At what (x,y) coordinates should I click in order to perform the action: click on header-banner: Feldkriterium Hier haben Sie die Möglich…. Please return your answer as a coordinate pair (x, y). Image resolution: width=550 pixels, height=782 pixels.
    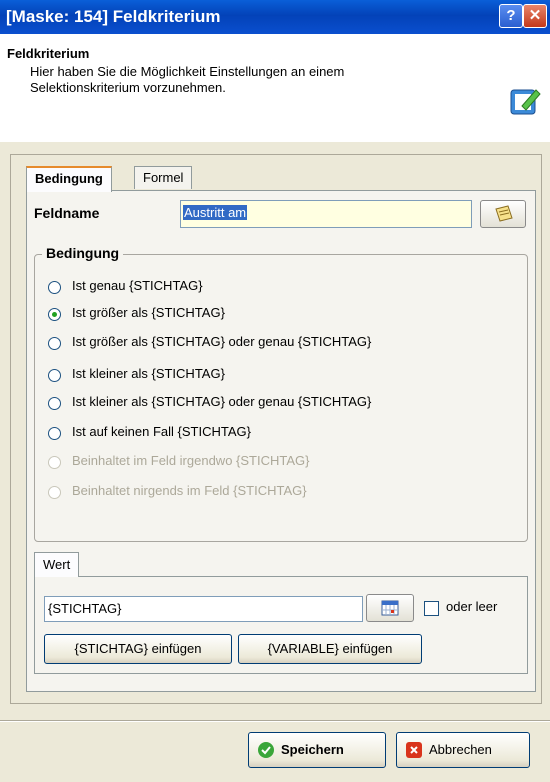
    Looking at the image, I should click on (275, 88).